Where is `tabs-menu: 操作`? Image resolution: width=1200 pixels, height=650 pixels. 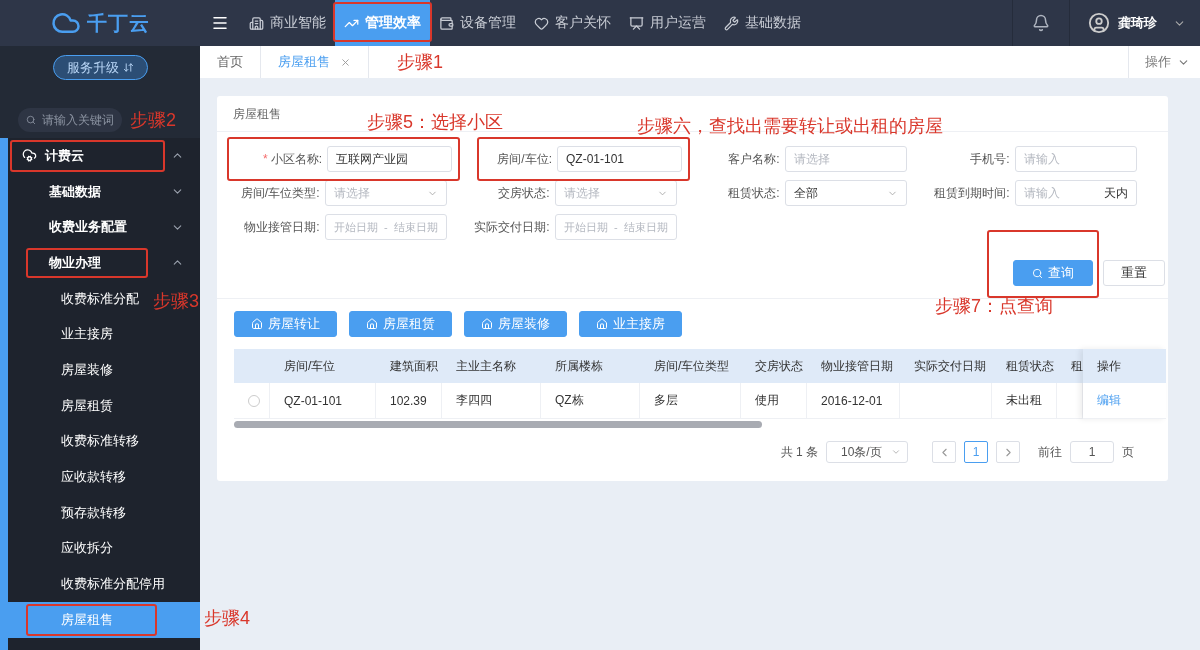 tabs-menu: 操作 is located at coordinates (1164, 62).